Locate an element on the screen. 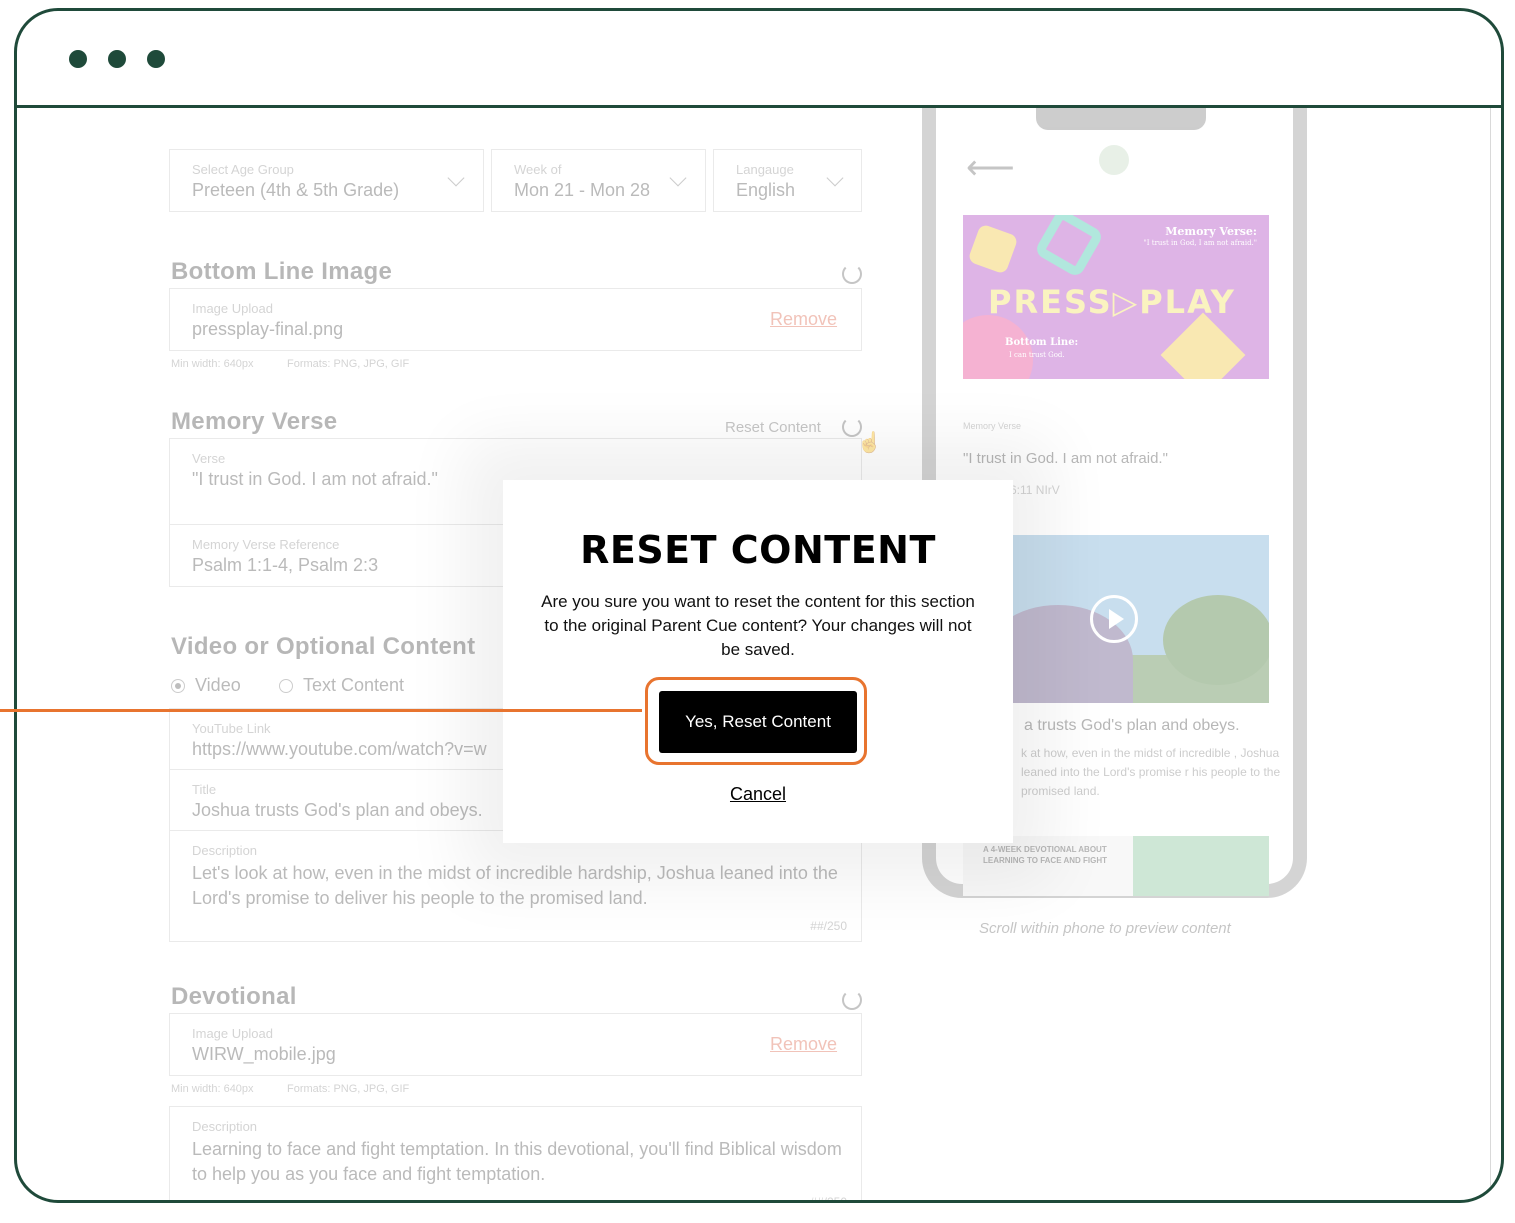  age-group-value: Preteen (4th & 5th Grade) is located at coordinates (296, 190).